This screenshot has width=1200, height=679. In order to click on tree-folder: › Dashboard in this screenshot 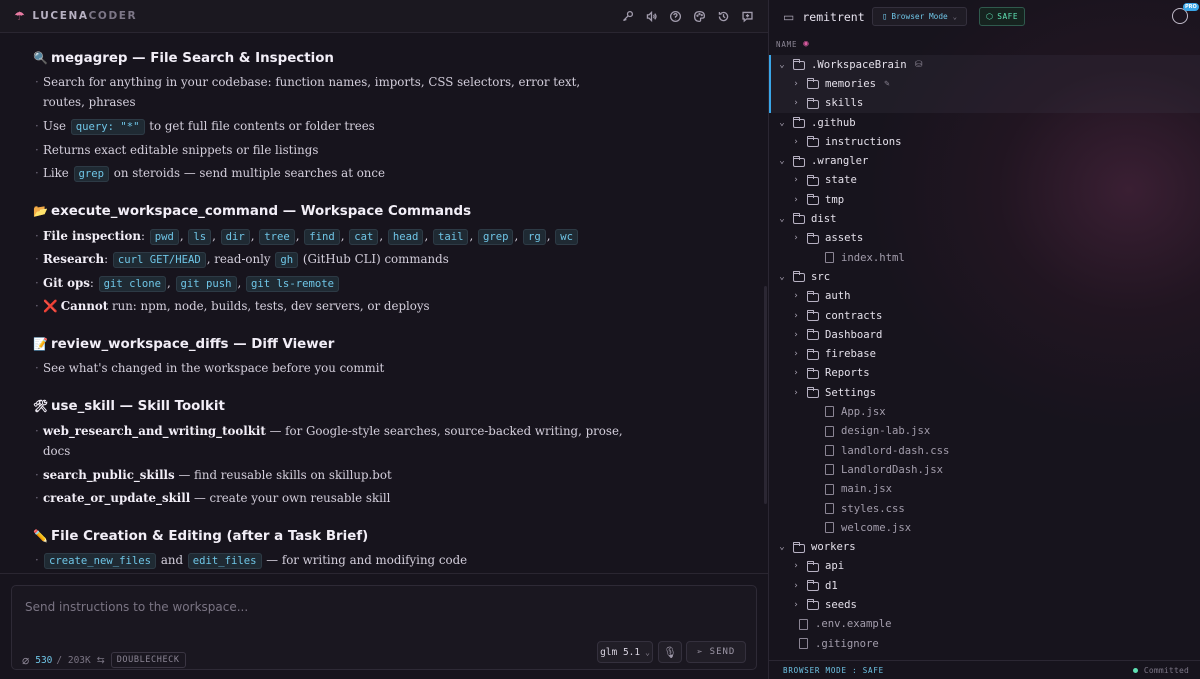, I will do `click(984, 334)`.